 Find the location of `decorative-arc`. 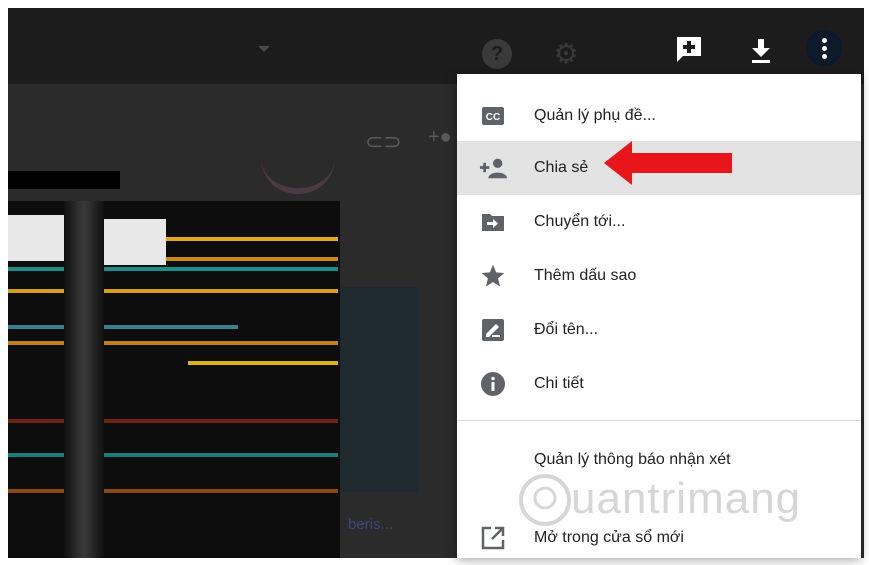

decorative-arc is located at coordinates (298, 176).